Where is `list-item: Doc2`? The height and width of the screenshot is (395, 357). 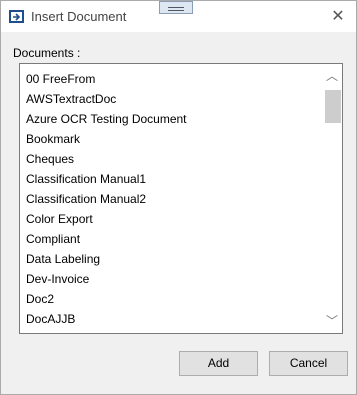
list-item: Doc2 is located at coordinates (173, 299).